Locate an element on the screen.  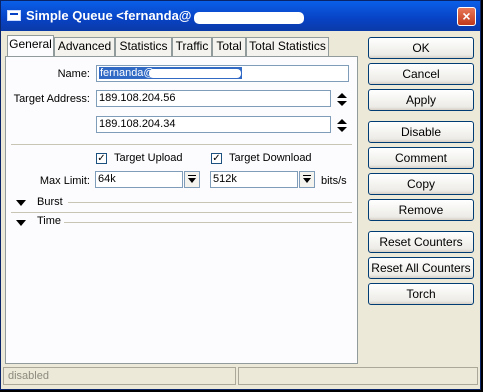
target-upload-label: Target Upload is located at coordinates (148, 158).